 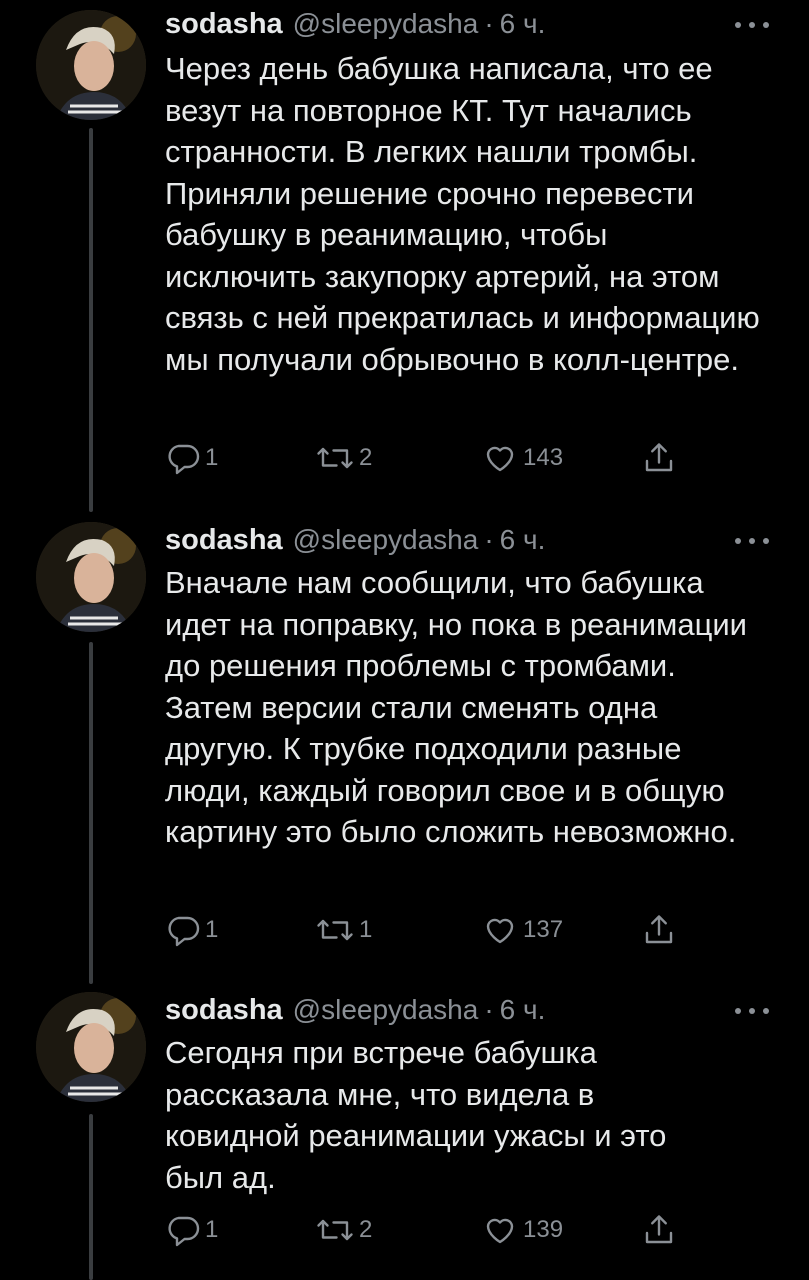 What do you see at coordinates (445, 1230) in the screenshot?
I see `tweet-actions: 1 2 139` at bounding box center [445, 1230].